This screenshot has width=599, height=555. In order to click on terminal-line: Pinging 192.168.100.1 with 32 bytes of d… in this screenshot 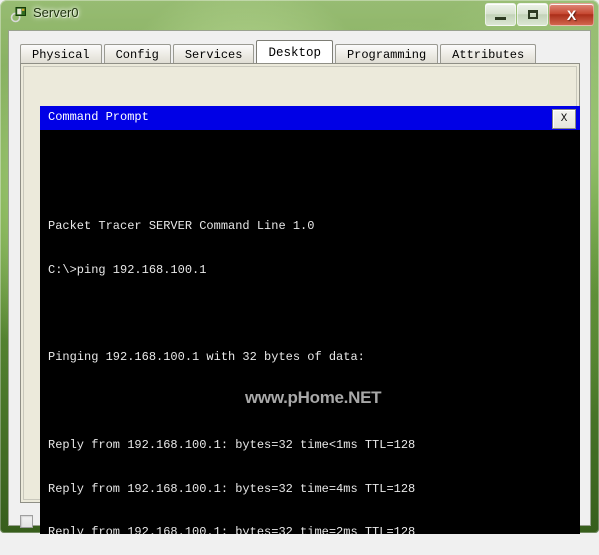, I will do `click(206, 357)`.